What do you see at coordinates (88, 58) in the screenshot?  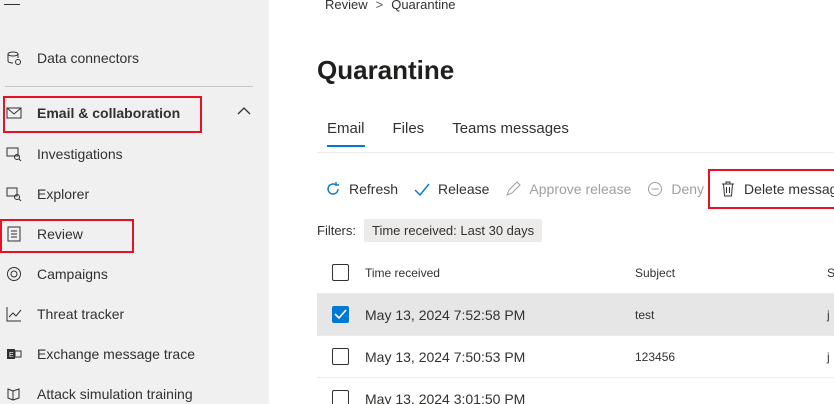 I see `sidebar-item-label: Data connectors` at bounding box center [88, 58].